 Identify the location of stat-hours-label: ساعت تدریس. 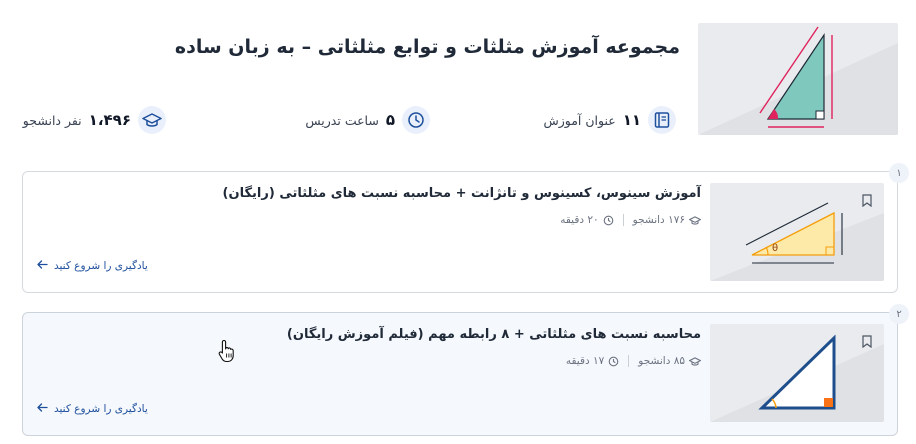
(342, 120).